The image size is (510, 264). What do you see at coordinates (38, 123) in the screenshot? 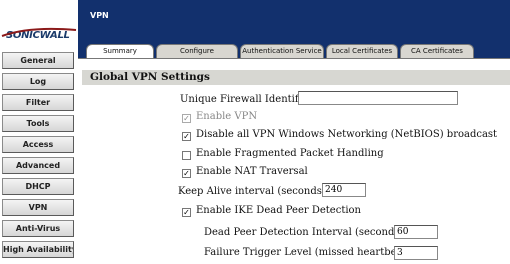
I see `sidebar-item-tools: Tools` at bounding box center [38, 123].